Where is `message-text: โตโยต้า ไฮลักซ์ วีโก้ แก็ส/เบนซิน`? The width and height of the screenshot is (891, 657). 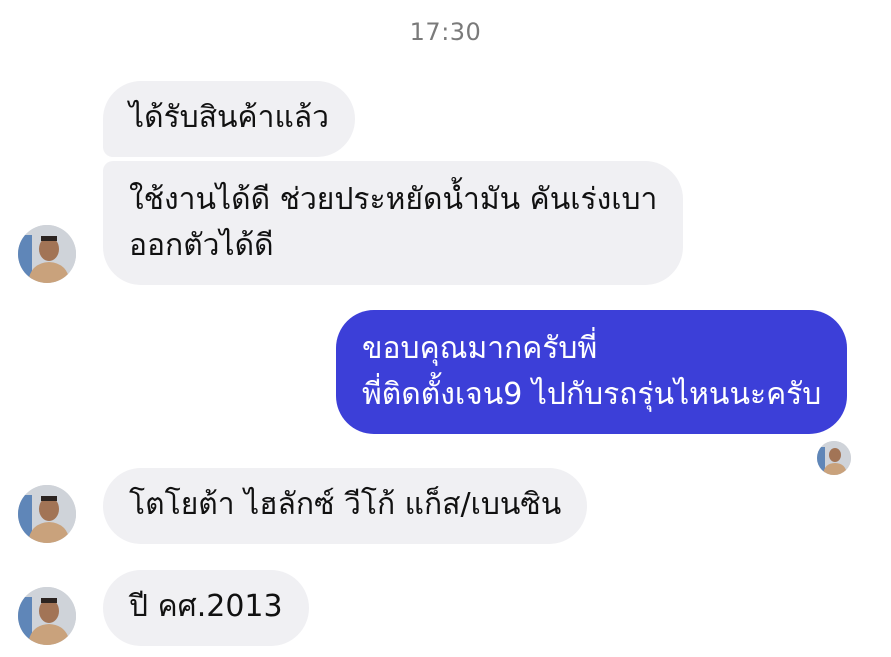
message-text: โตโยต้า ไฮลักซ์ วีโก้ แก็ส/เบนซิน is located at coordinates (345, 504).